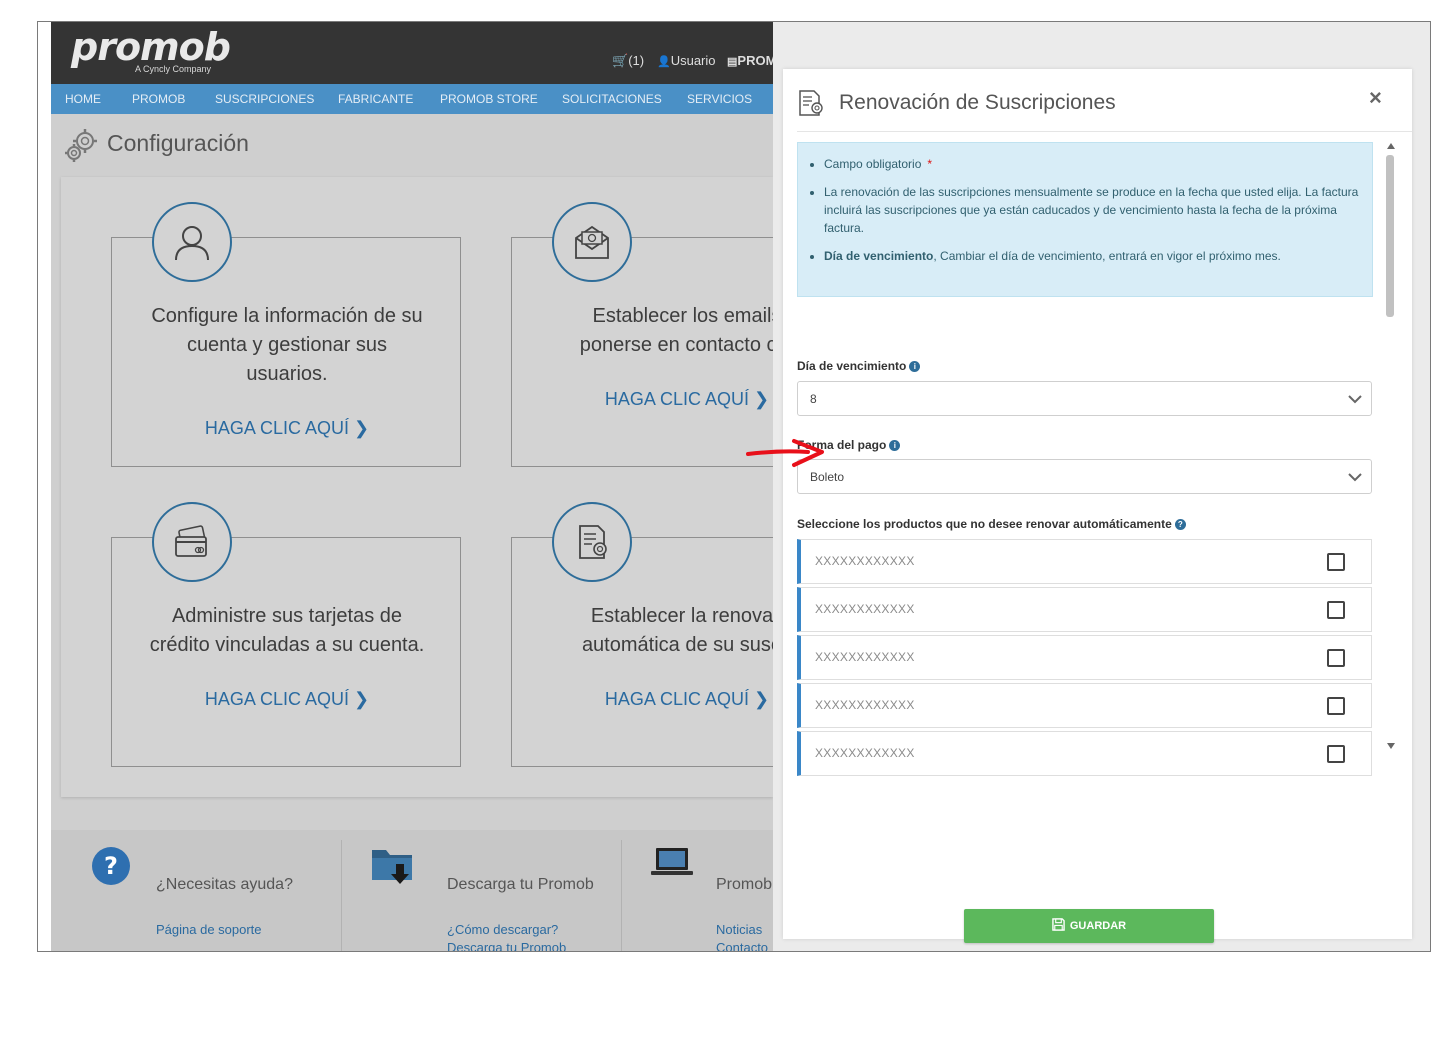  What do you see at coordinates (489, 99) in the screenshot?
I see `nav-promob-store: PROMOB STORE` at bounding box center [489, 99].